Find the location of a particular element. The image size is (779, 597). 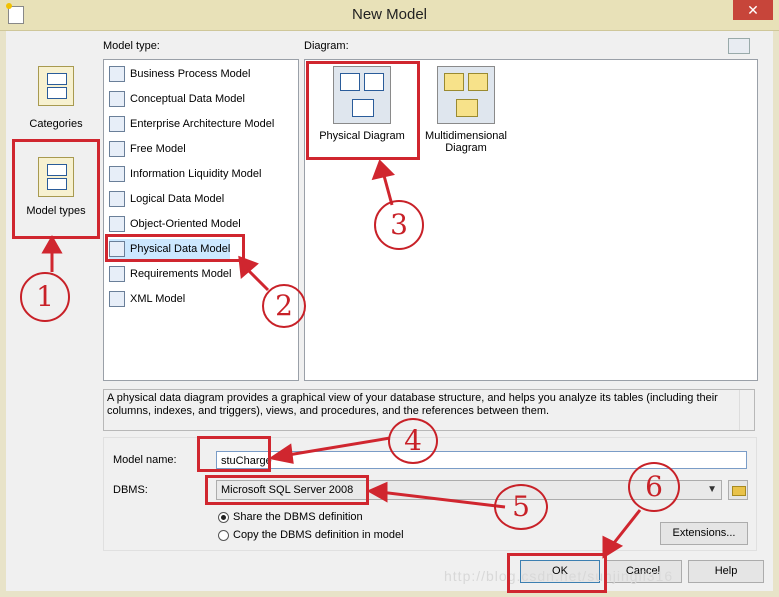

arrow-4-head is located at coordinates (281, 453).